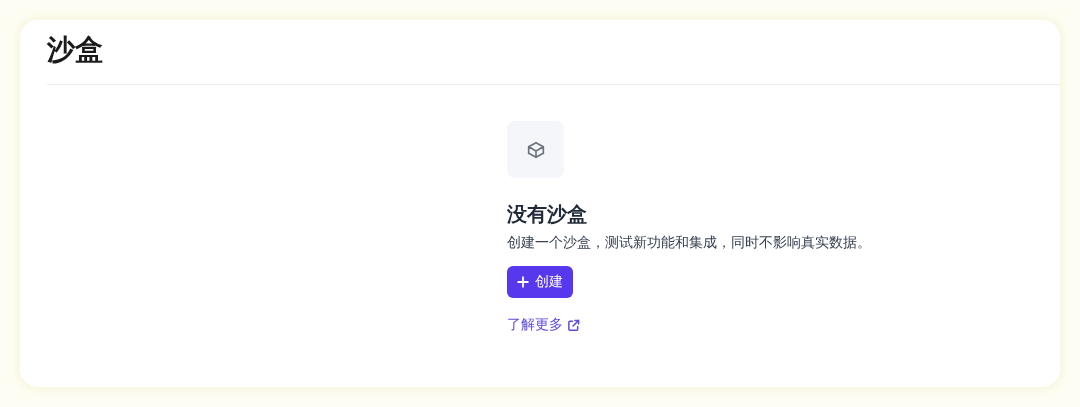 Image resolution: width=1080 pixels, height=407 pixels. Describe the element at coordinates (573, 325) in the screenshot. I see `external-link-icon` at that location.